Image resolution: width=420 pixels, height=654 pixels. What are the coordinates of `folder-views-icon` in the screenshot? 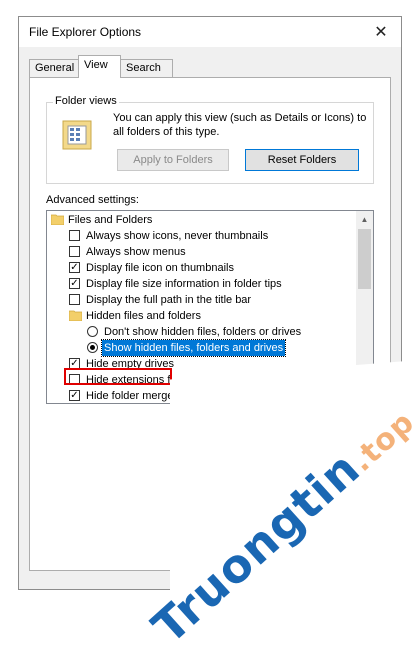 It's located at (77, 135).